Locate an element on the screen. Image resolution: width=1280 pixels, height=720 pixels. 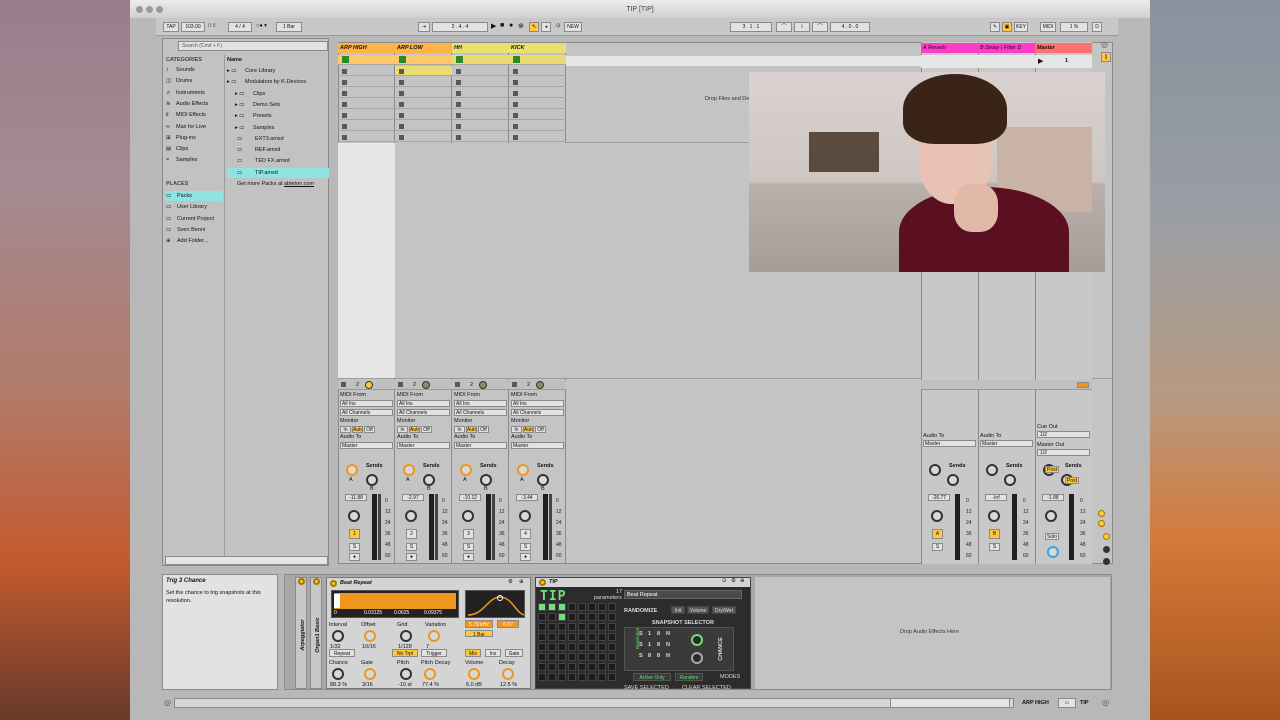
random-button: Random is located at coordinates (689, 677).